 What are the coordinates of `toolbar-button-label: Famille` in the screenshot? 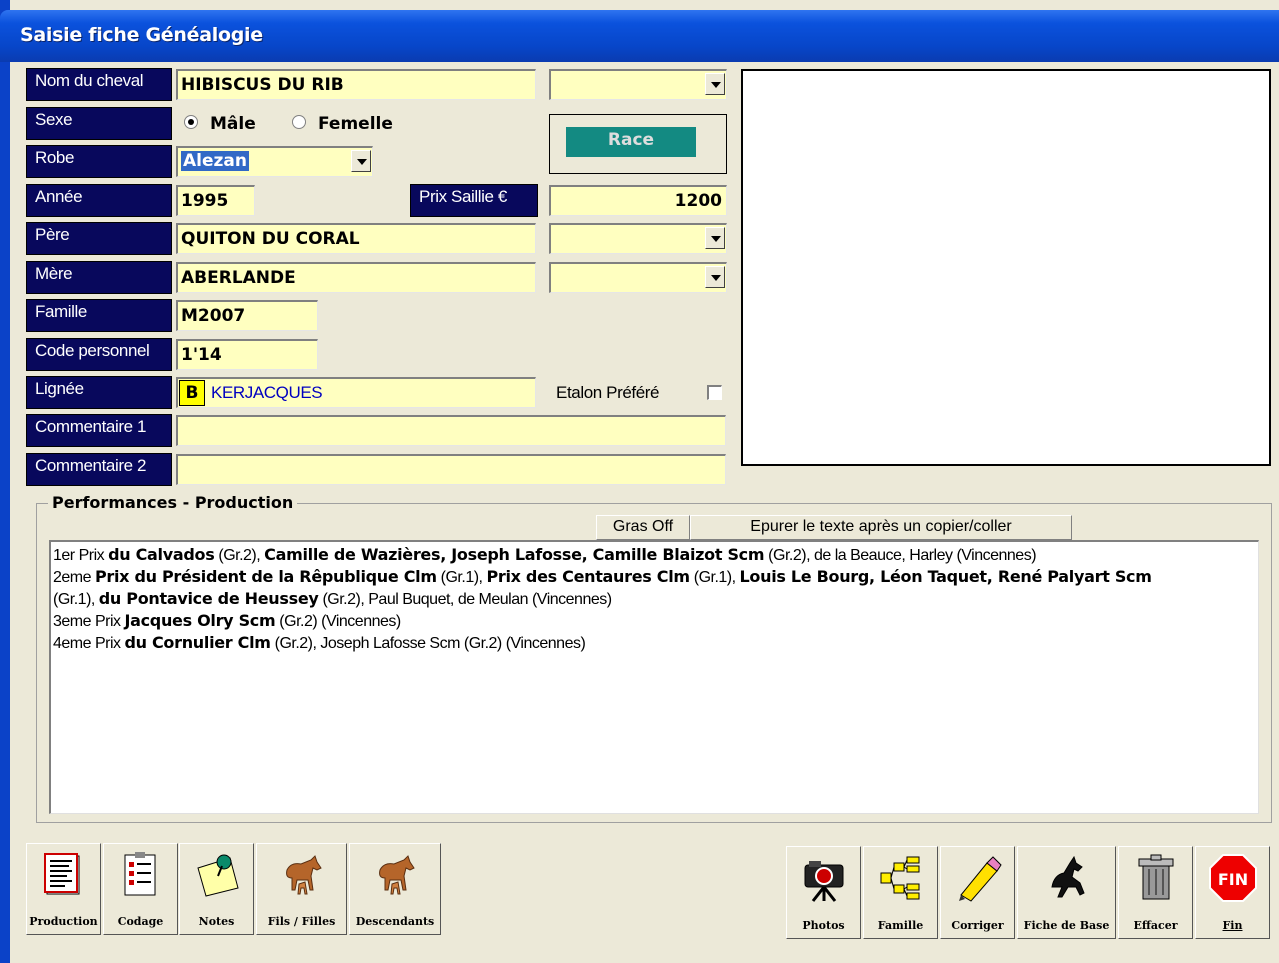 It's located at (900, 925).